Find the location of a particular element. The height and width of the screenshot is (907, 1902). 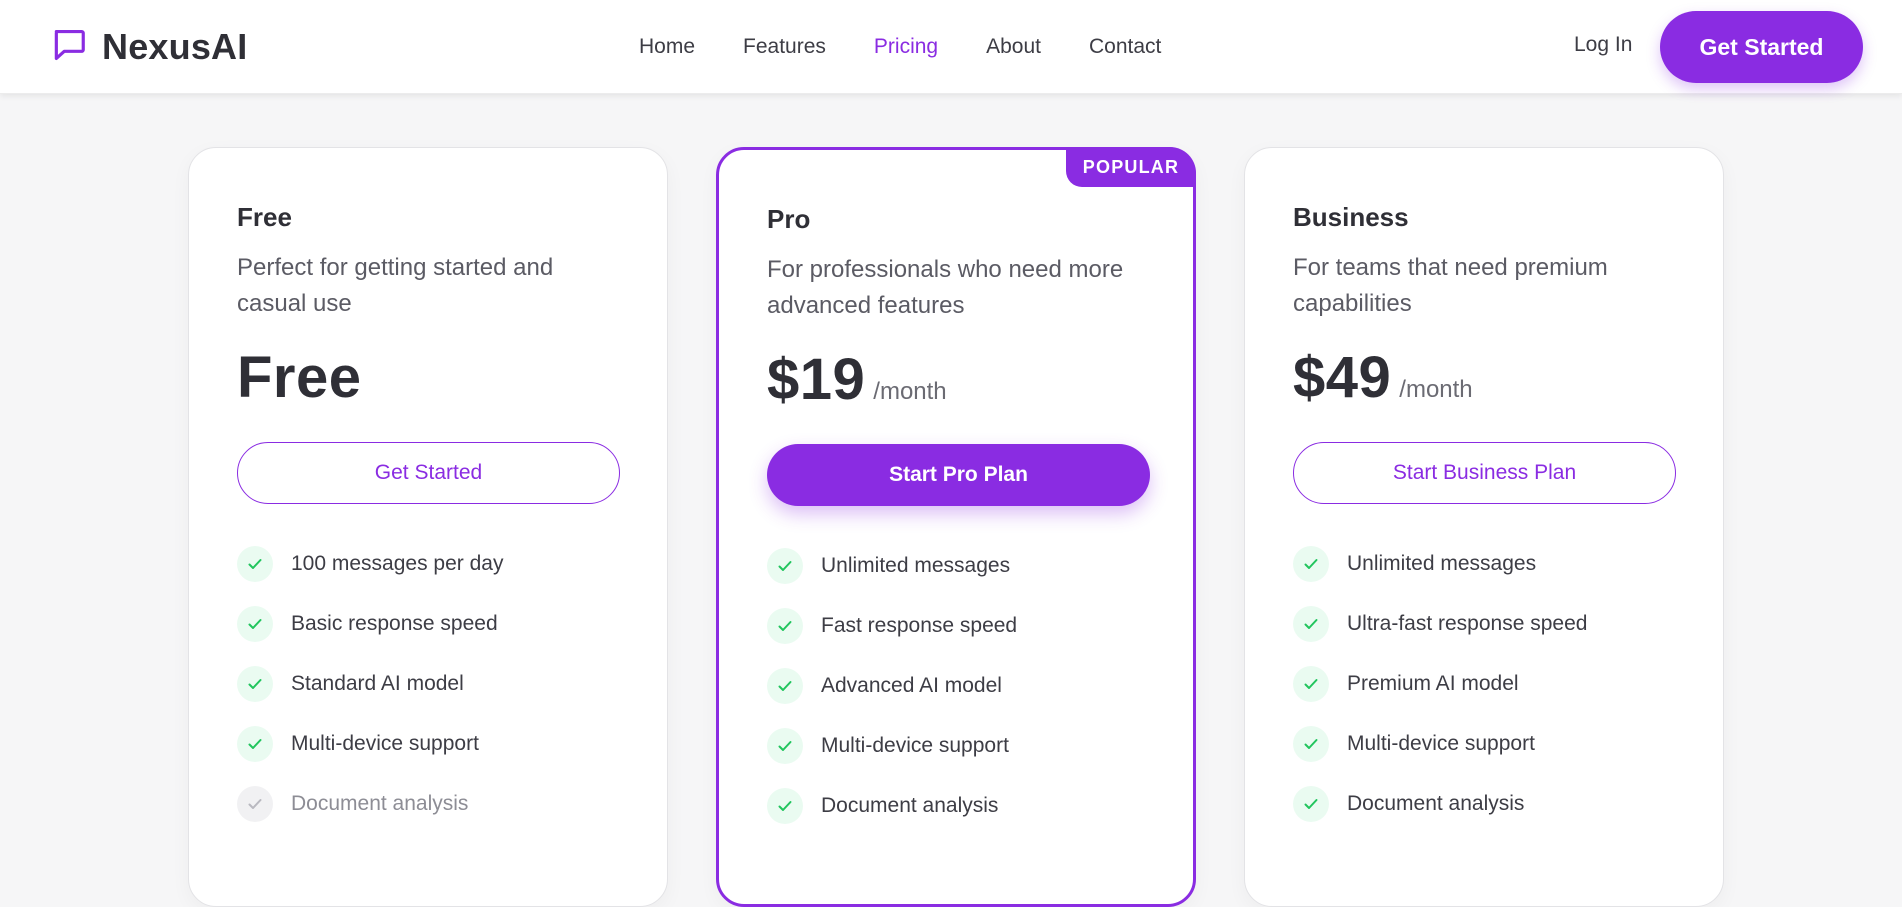

plan-name: Pro is located at coordinates (789, 219).